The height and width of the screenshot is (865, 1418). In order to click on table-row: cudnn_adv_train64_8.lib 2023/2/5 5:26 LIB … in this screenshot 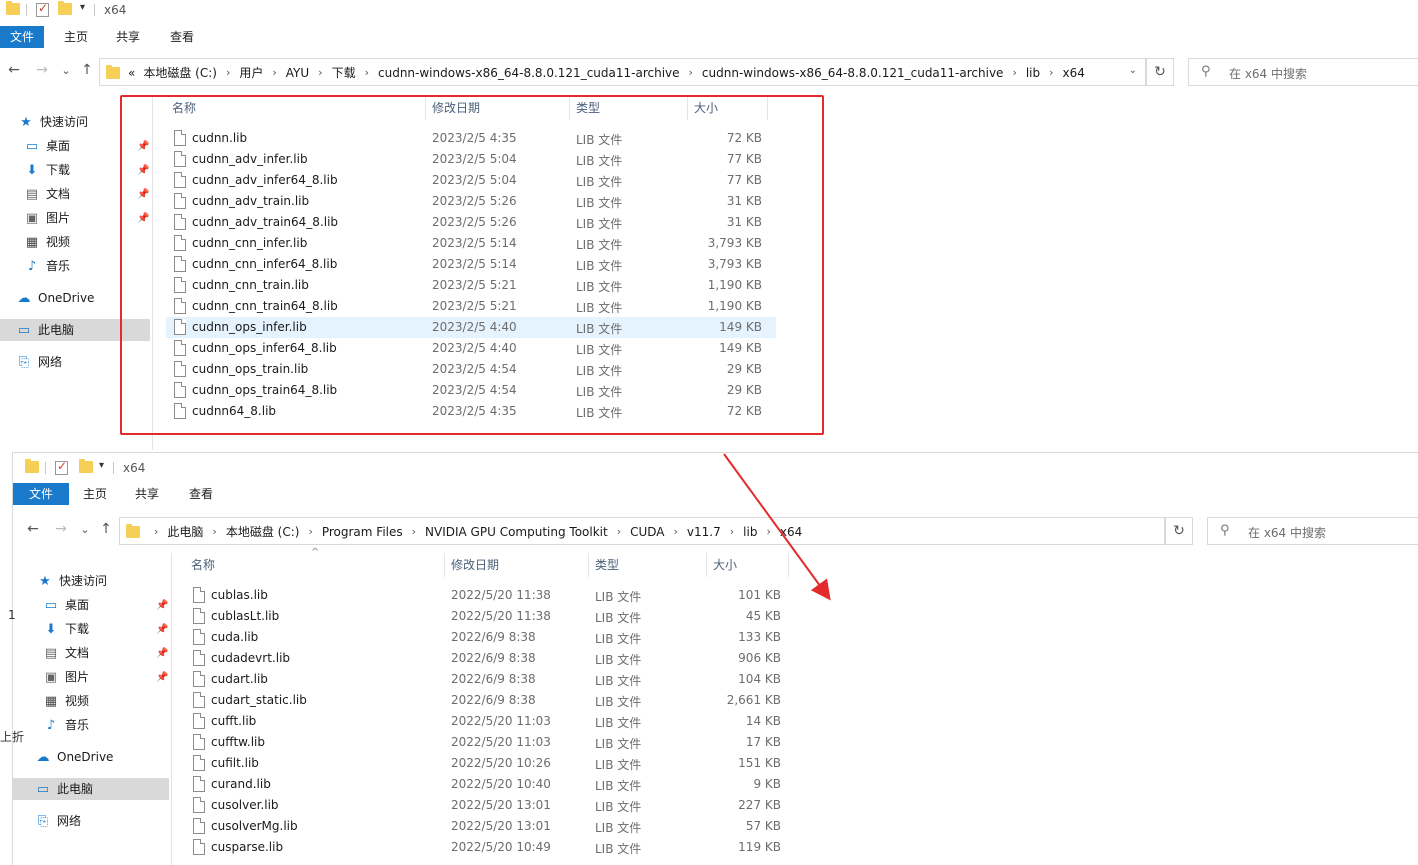, I will do `click(471, 222)`.